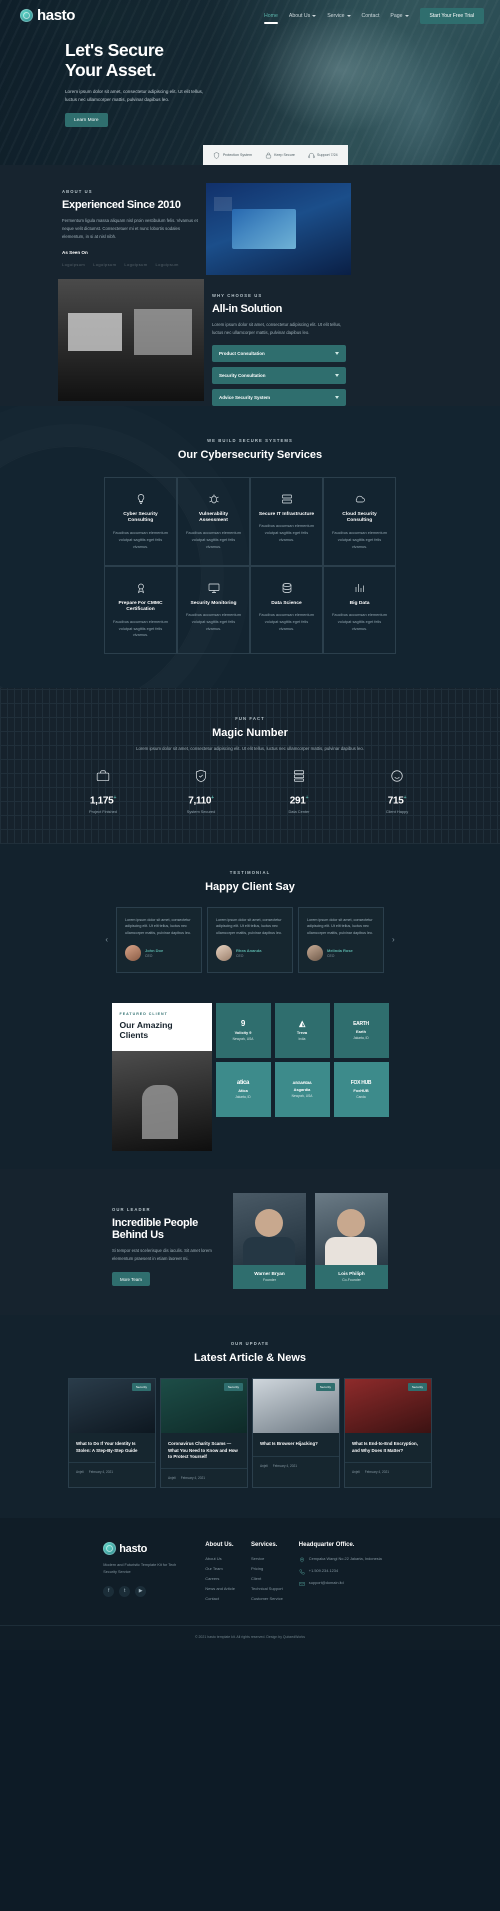  Describe the element at coordinates (220, 1558) in the screenshot. I see `footer-link-about-us: About Us` at that location.